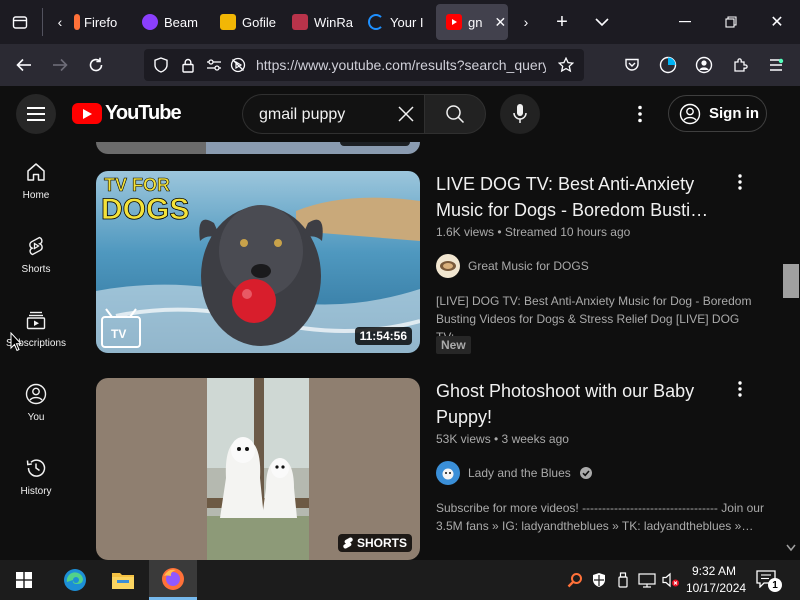 This screenshot has height=600, width=800. Describe the element at coordinates (127, 113) in the screenshot. I see `youtube-logo: YouTube` at that location.